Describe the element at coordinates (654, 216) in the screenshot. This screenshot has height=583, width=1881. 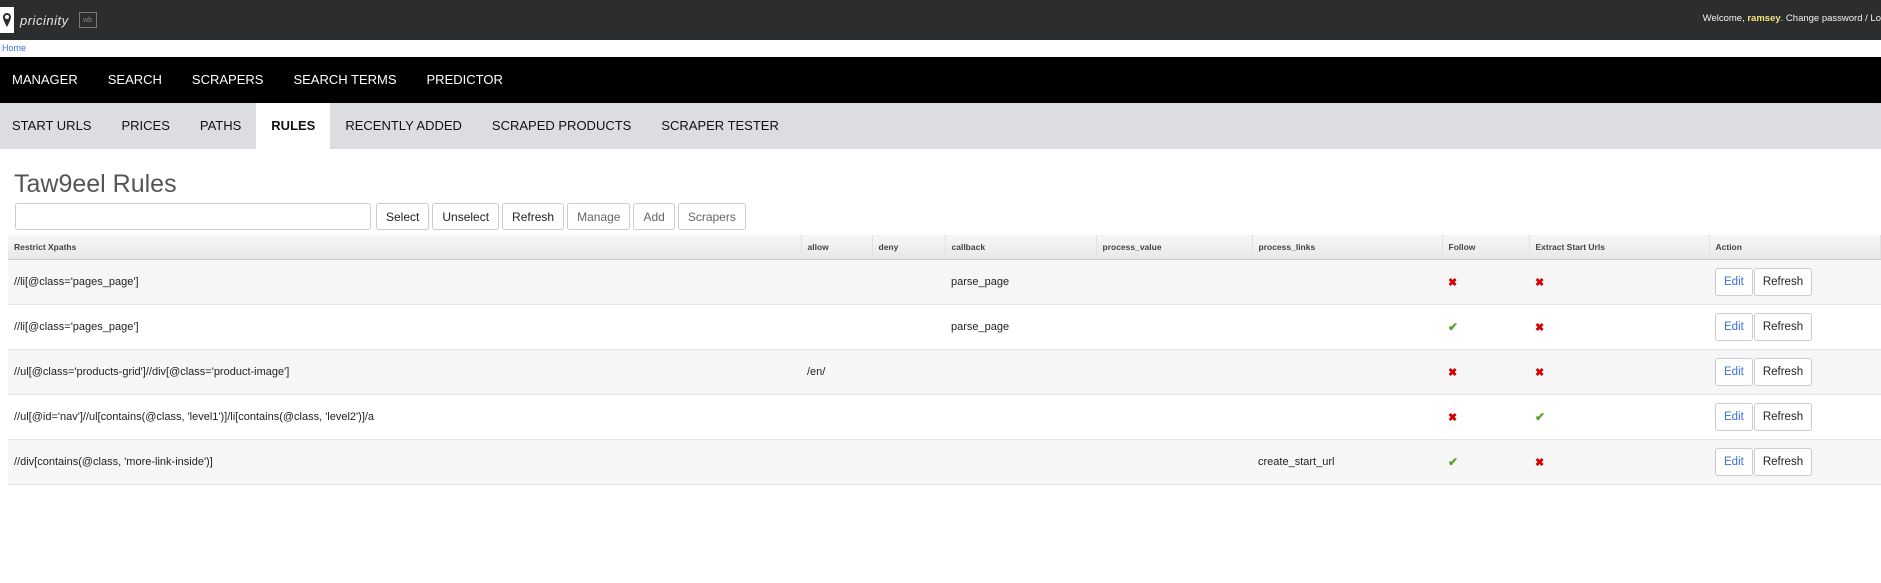
I see `add-button: Add` at that location.